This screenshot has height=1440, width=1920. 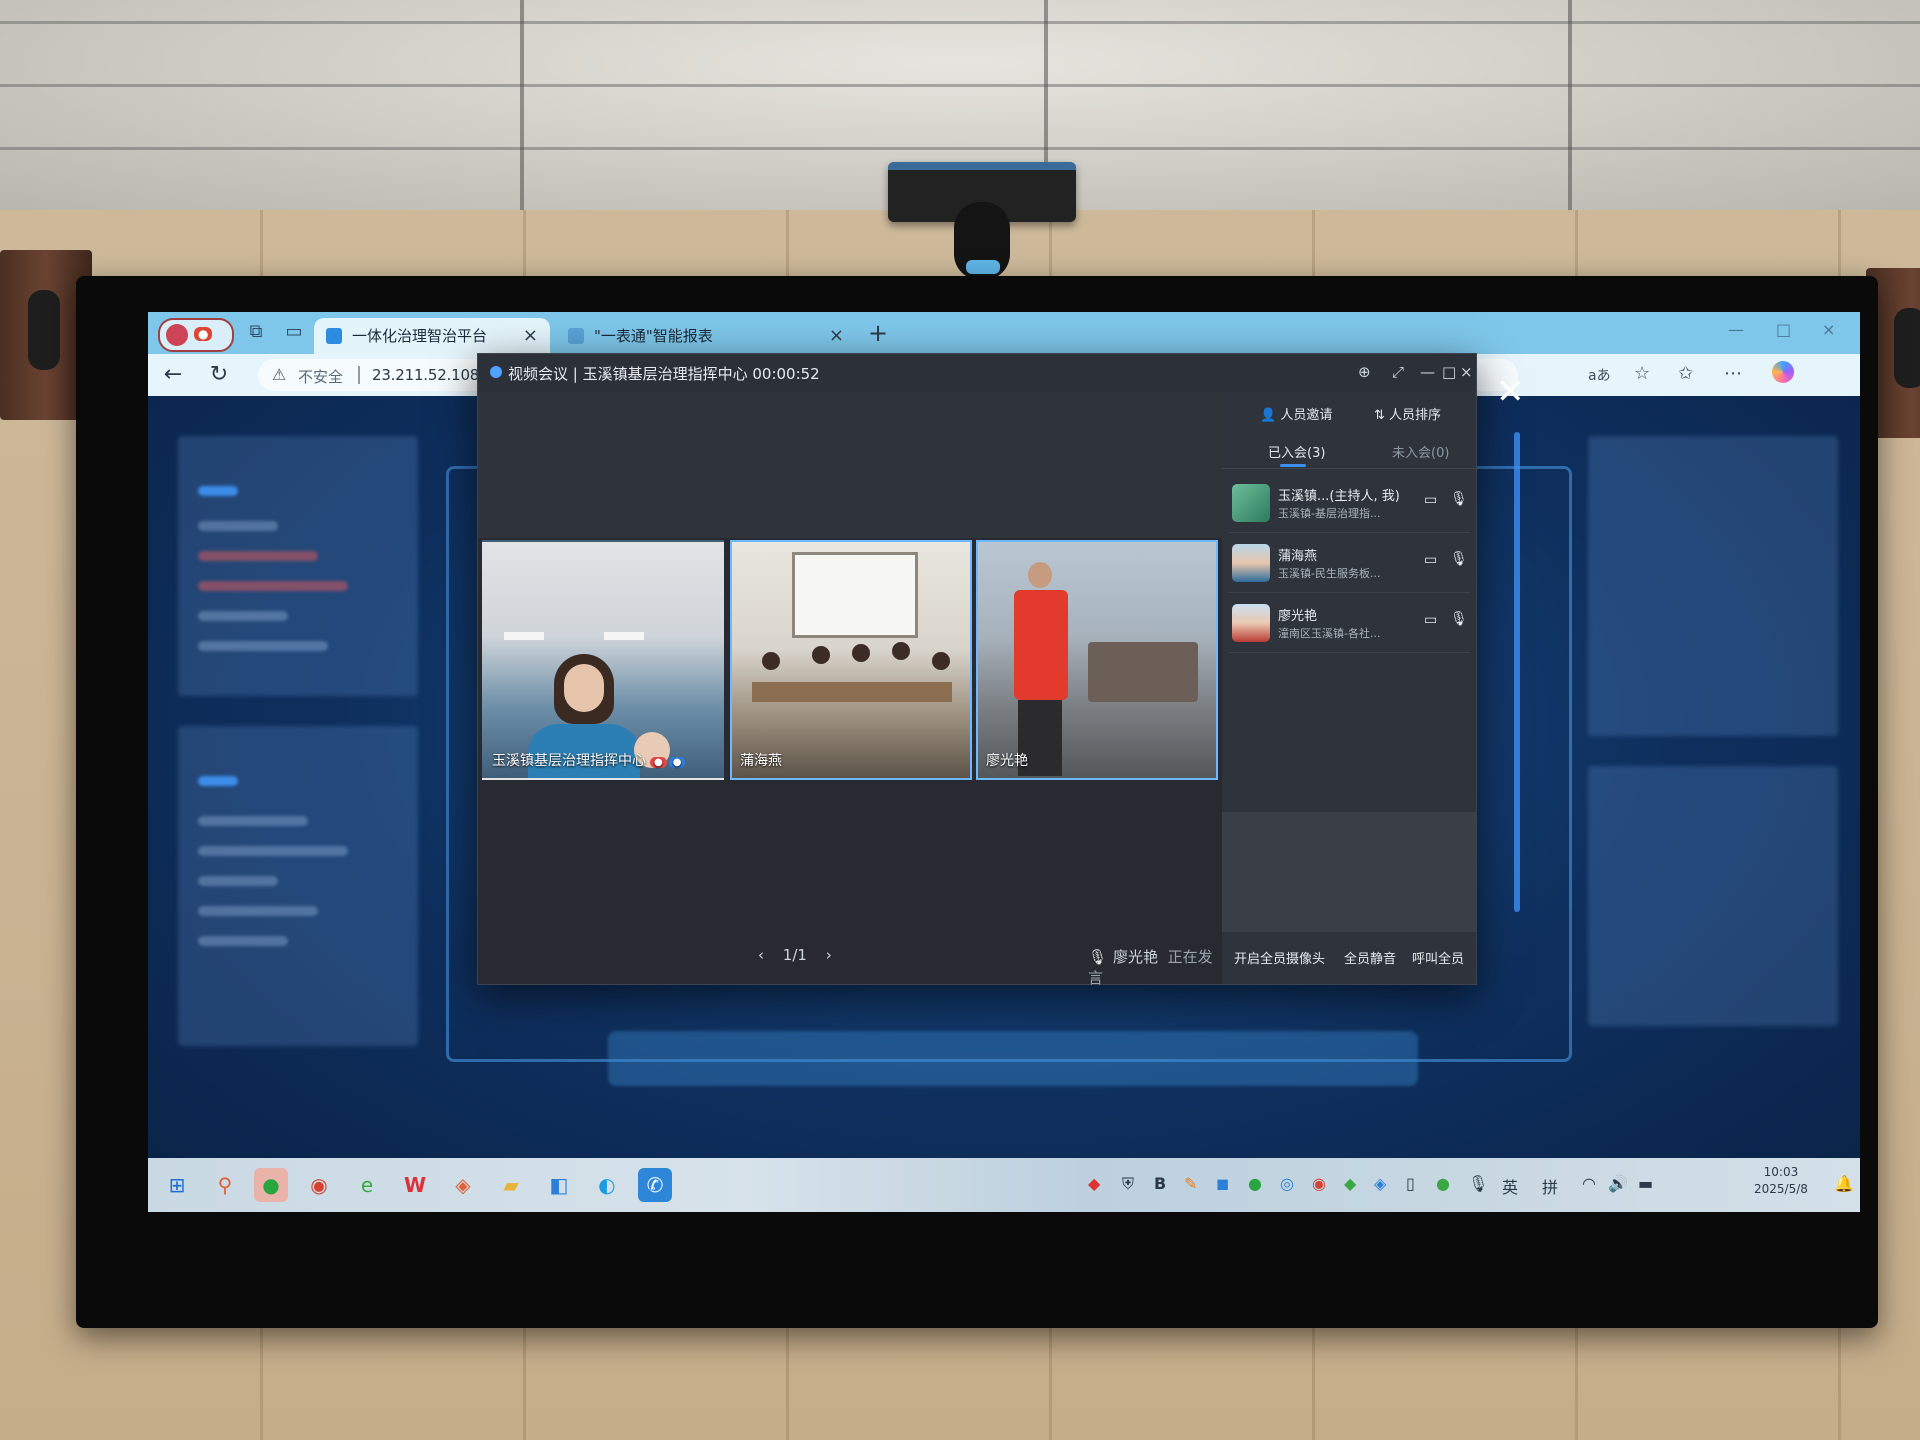 What do you see at coordinates (1618, 1183) in the screenshot?
I see `volume-icon: 🔊` at bounding box center [1618, 1183].